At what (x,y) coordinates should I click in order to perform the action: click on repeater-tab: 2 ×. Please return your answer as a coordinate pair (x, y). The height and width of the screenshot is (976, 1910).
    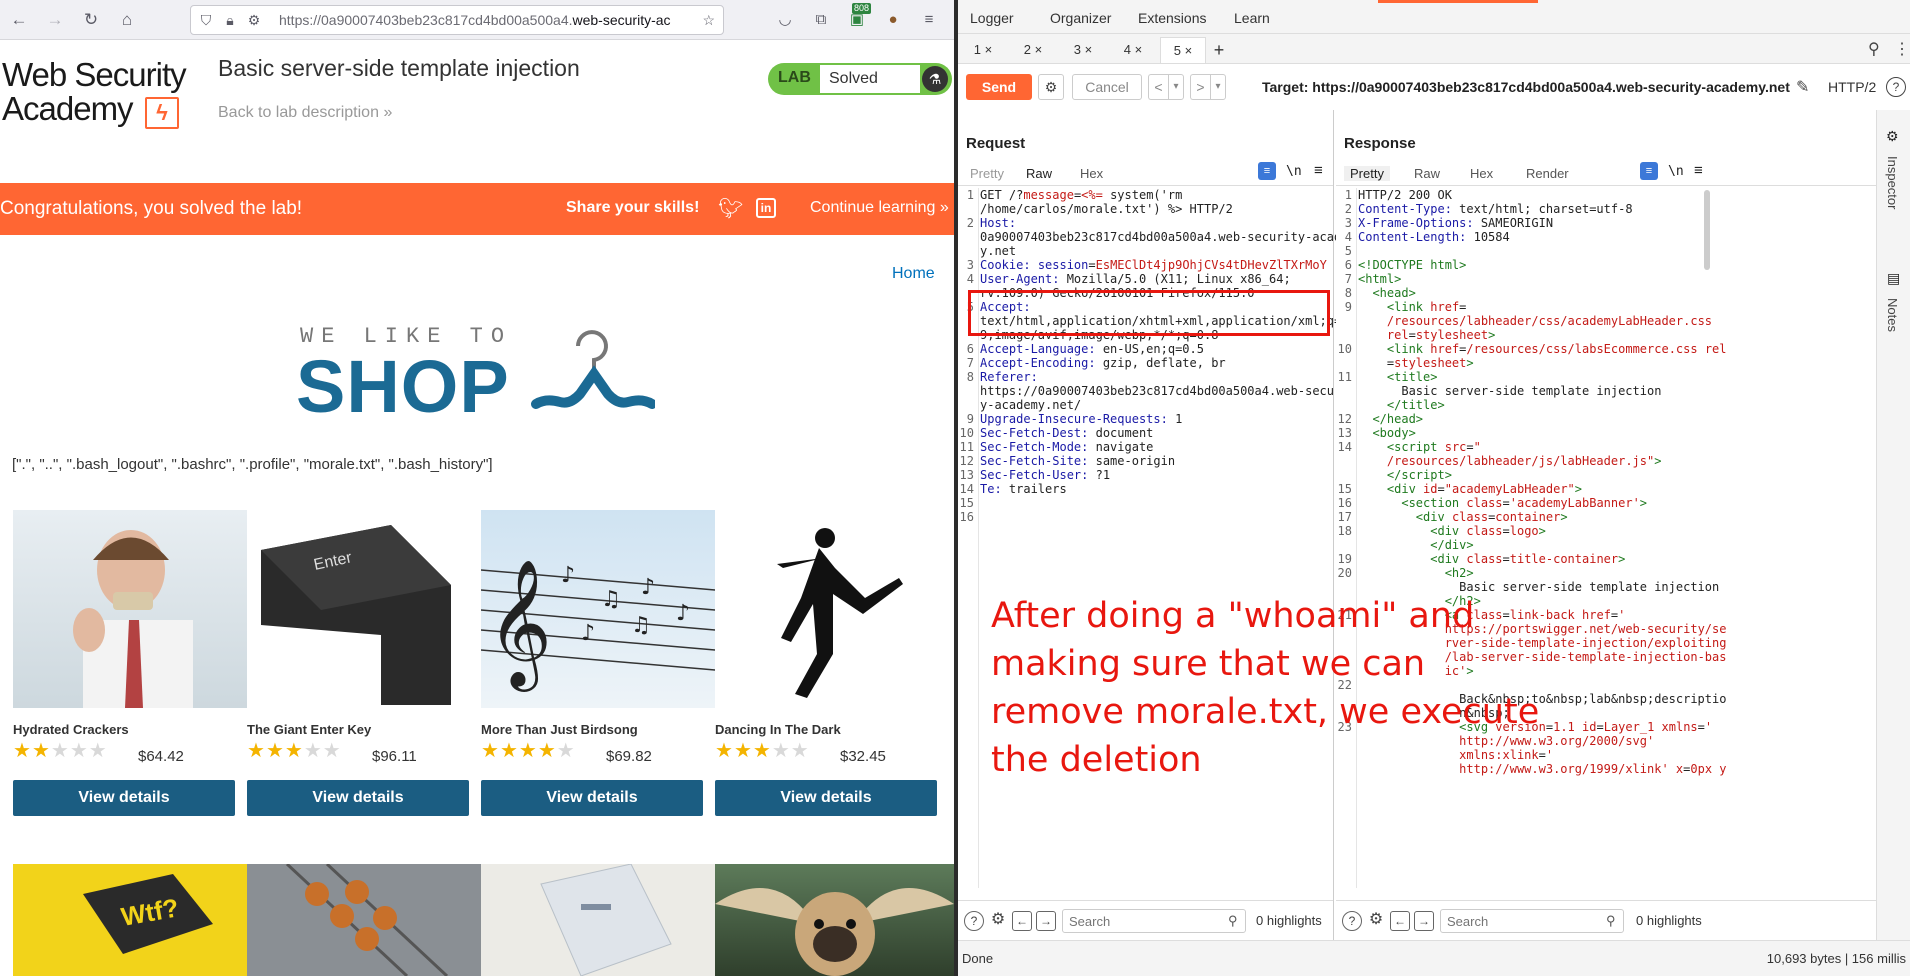
    Looking at the image, I should click on (1033, 50).